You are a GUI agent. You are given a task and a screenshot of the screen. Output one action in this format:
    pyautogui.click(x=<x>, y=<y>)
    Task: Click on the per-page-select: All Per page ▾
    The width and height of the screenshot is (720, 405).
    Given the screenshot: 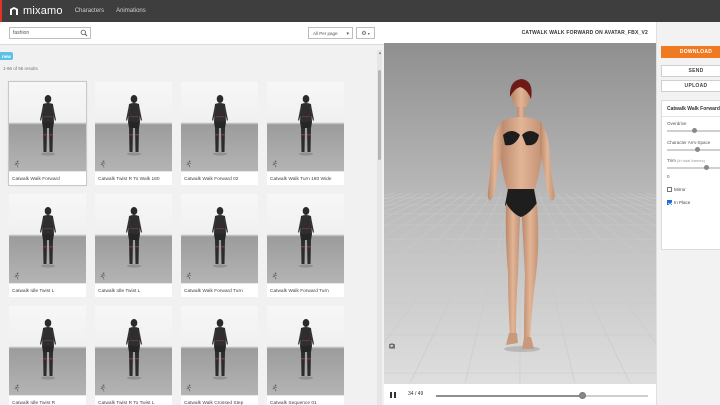 What is the action you would take?
    pyautogui.click(x=330, y=33)
    